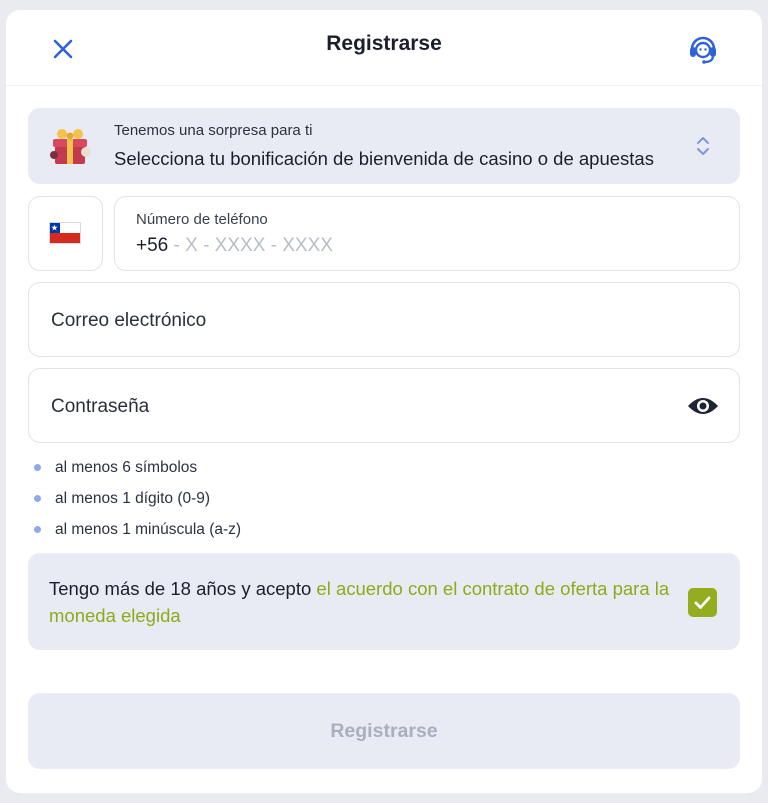  Describe the element at coordinates (384, 43) in the screenshot. I see `page-title: Registrarse` at that location.